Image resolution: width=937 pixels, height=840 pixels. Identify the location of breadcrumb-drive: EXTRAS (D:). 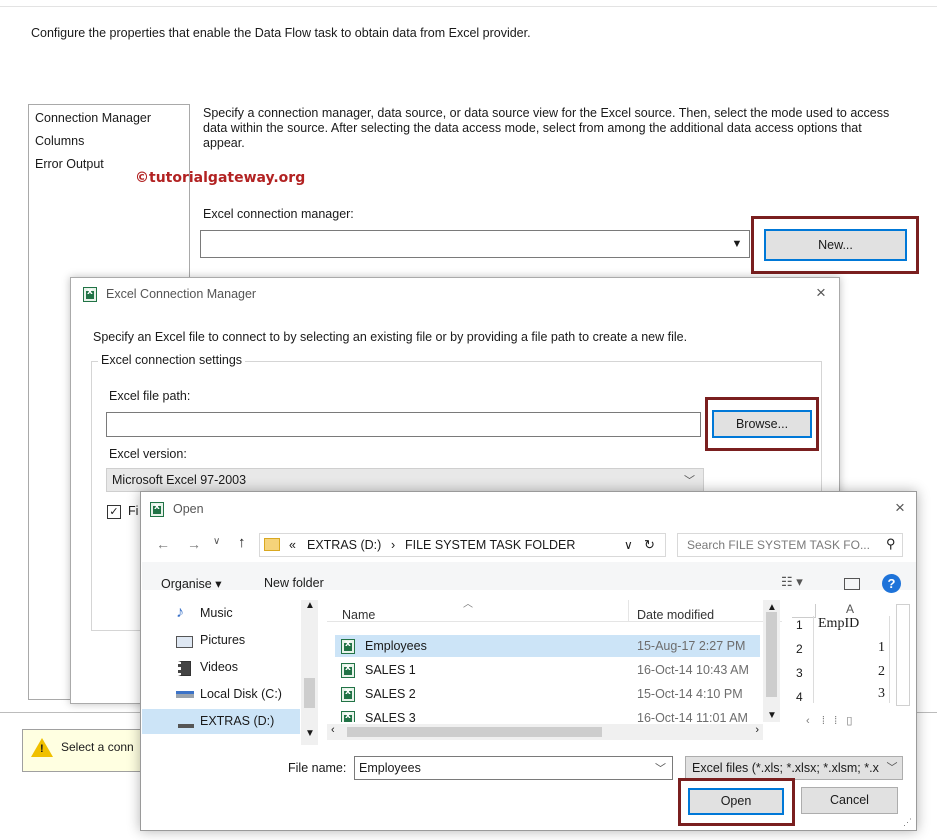
(344, 545).